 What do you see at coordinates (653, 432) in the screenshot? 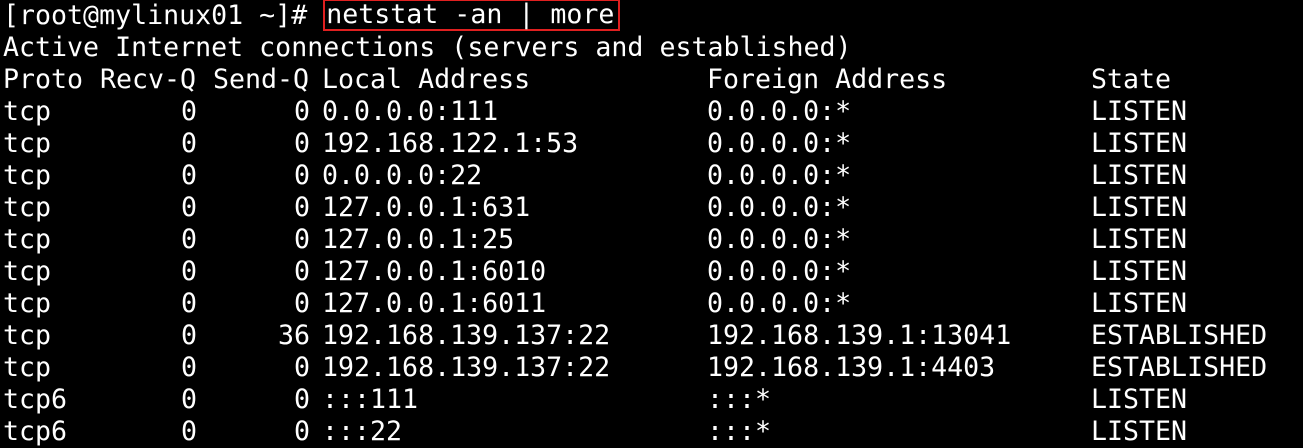
I see `table-row: tcp6 0 0:::22:::* LISTEN` at bounding box center [653, 432].